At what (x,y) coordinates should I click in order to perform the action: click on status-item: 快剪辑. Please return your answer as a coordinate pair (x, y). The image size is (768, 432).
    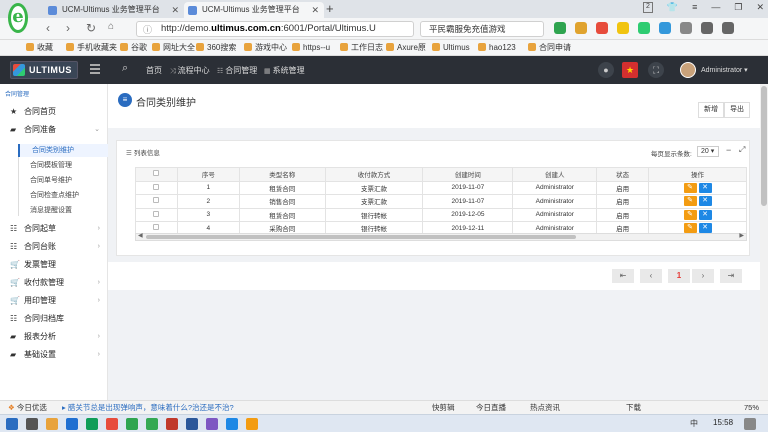
    Looking at the image, I should click on (443, 407).